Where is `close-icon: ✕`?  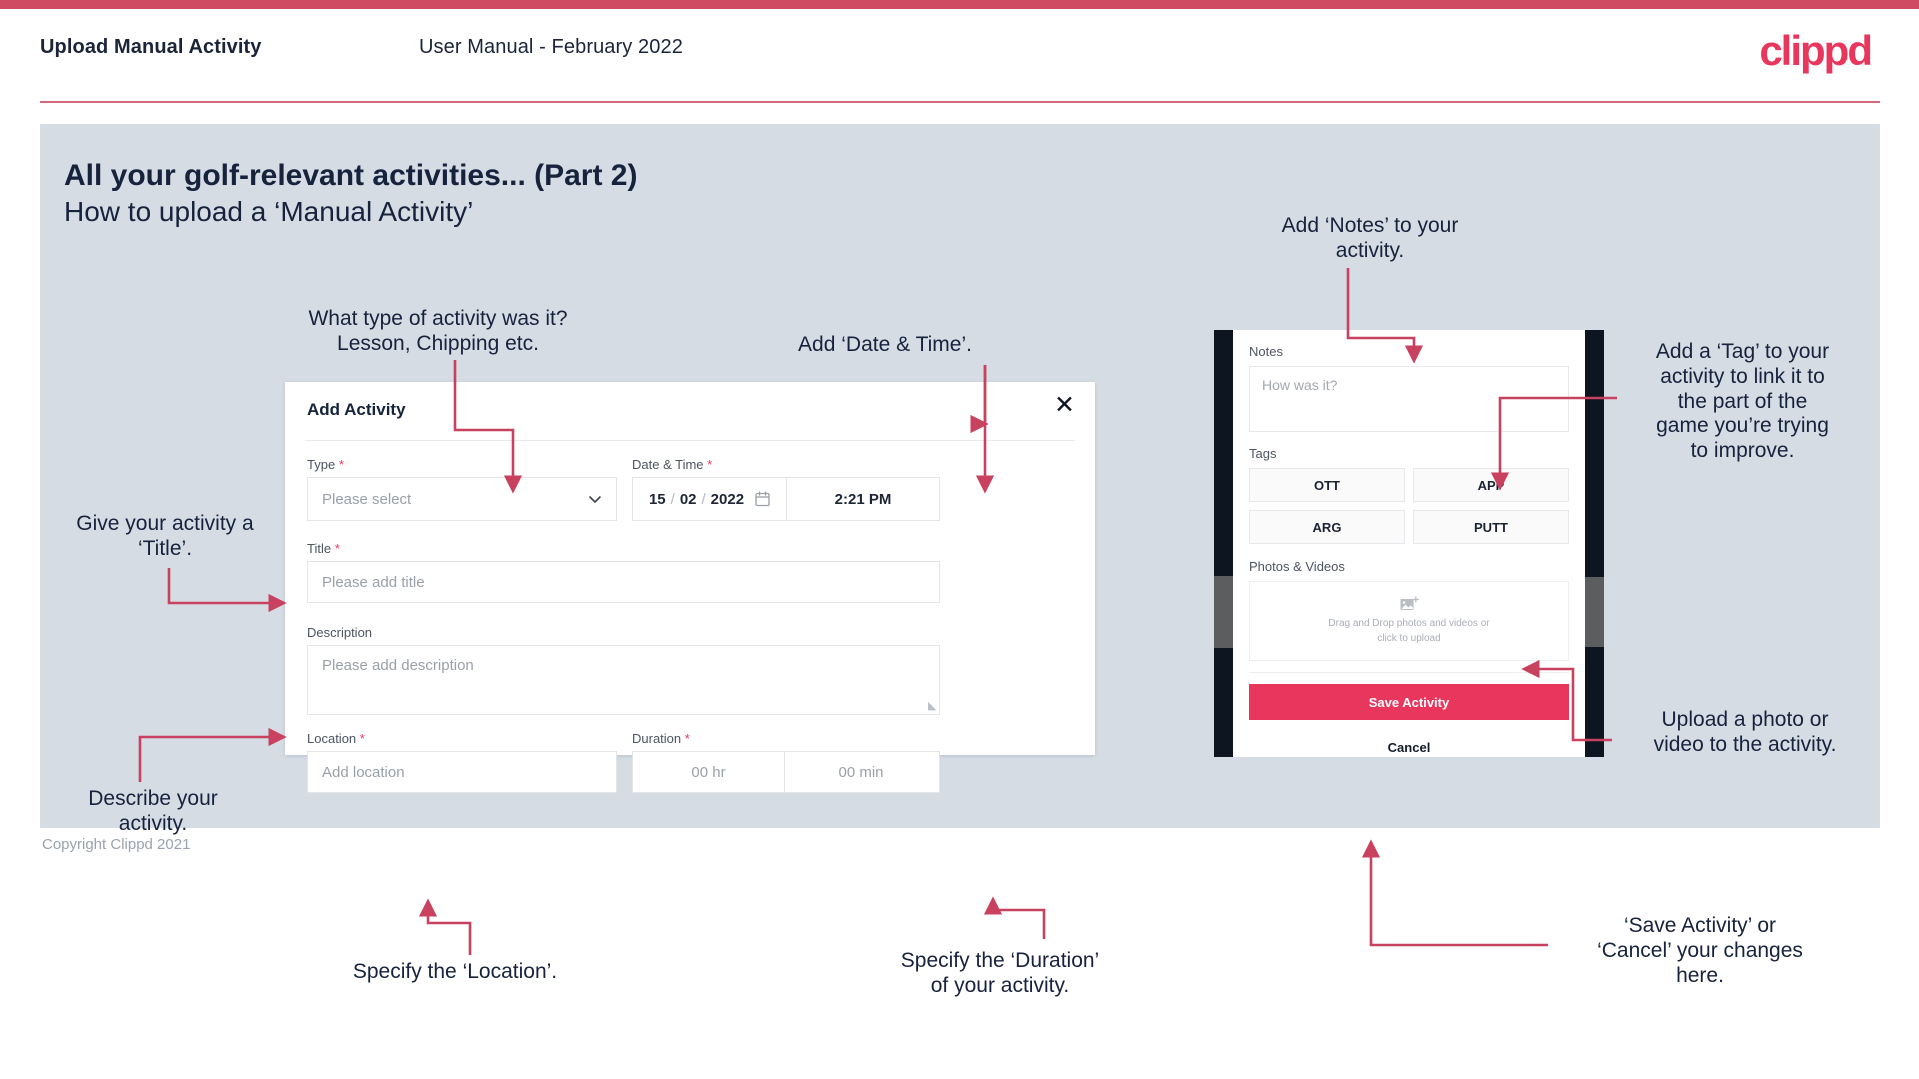 close-icon: ✕ is located at coordinates (1064, 405).